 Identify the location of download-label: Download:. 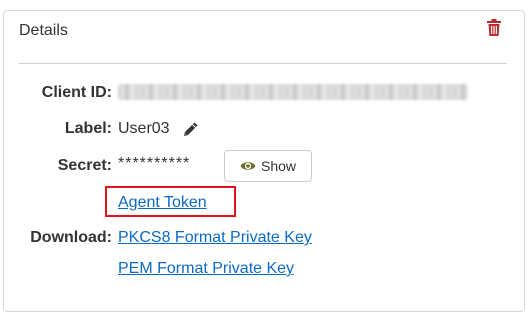
(71, 237).